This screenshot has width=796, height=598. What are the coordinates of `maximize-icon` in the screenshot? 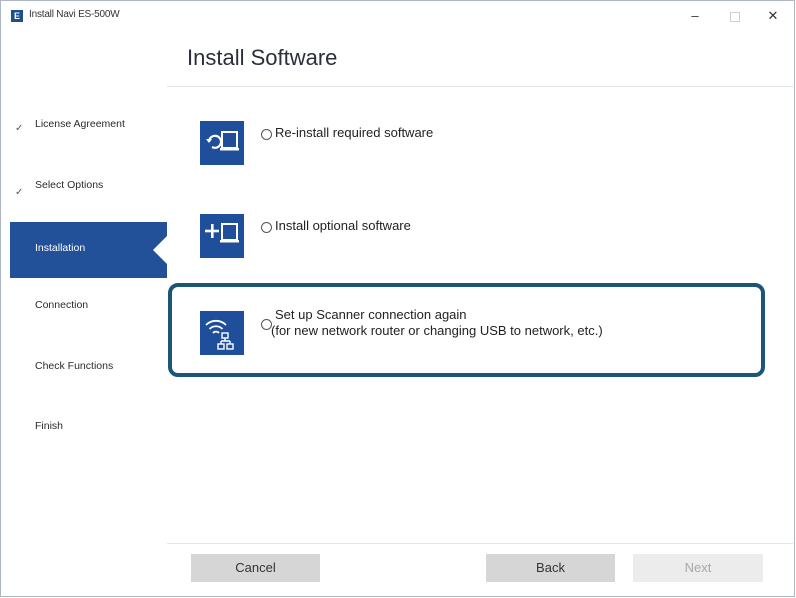 It's located at (735, 17).